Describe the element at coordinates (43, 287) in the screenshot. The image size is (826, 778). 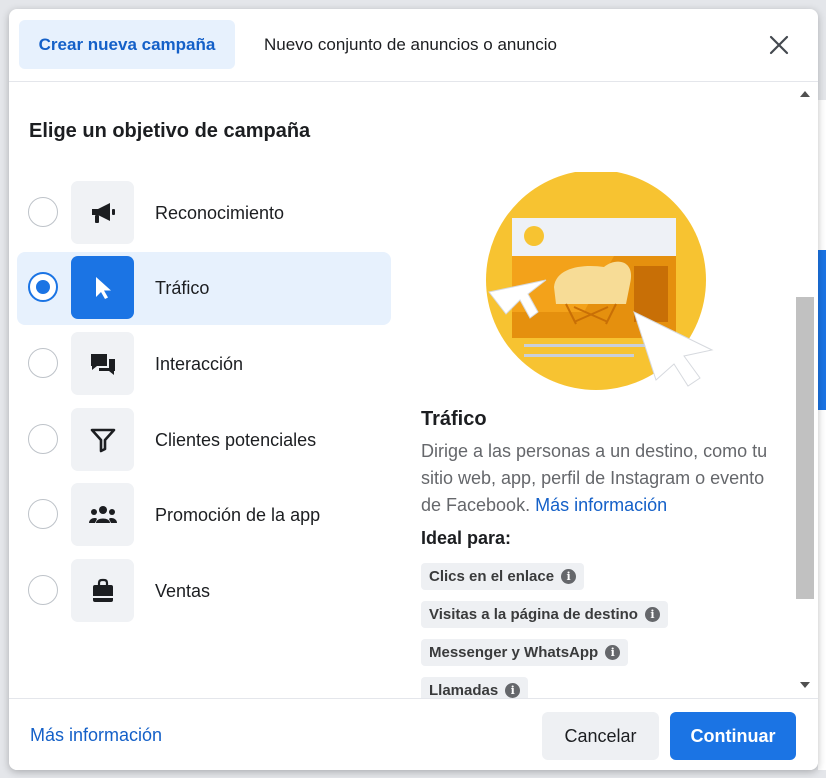
I see `radio-button-checked` at that location.